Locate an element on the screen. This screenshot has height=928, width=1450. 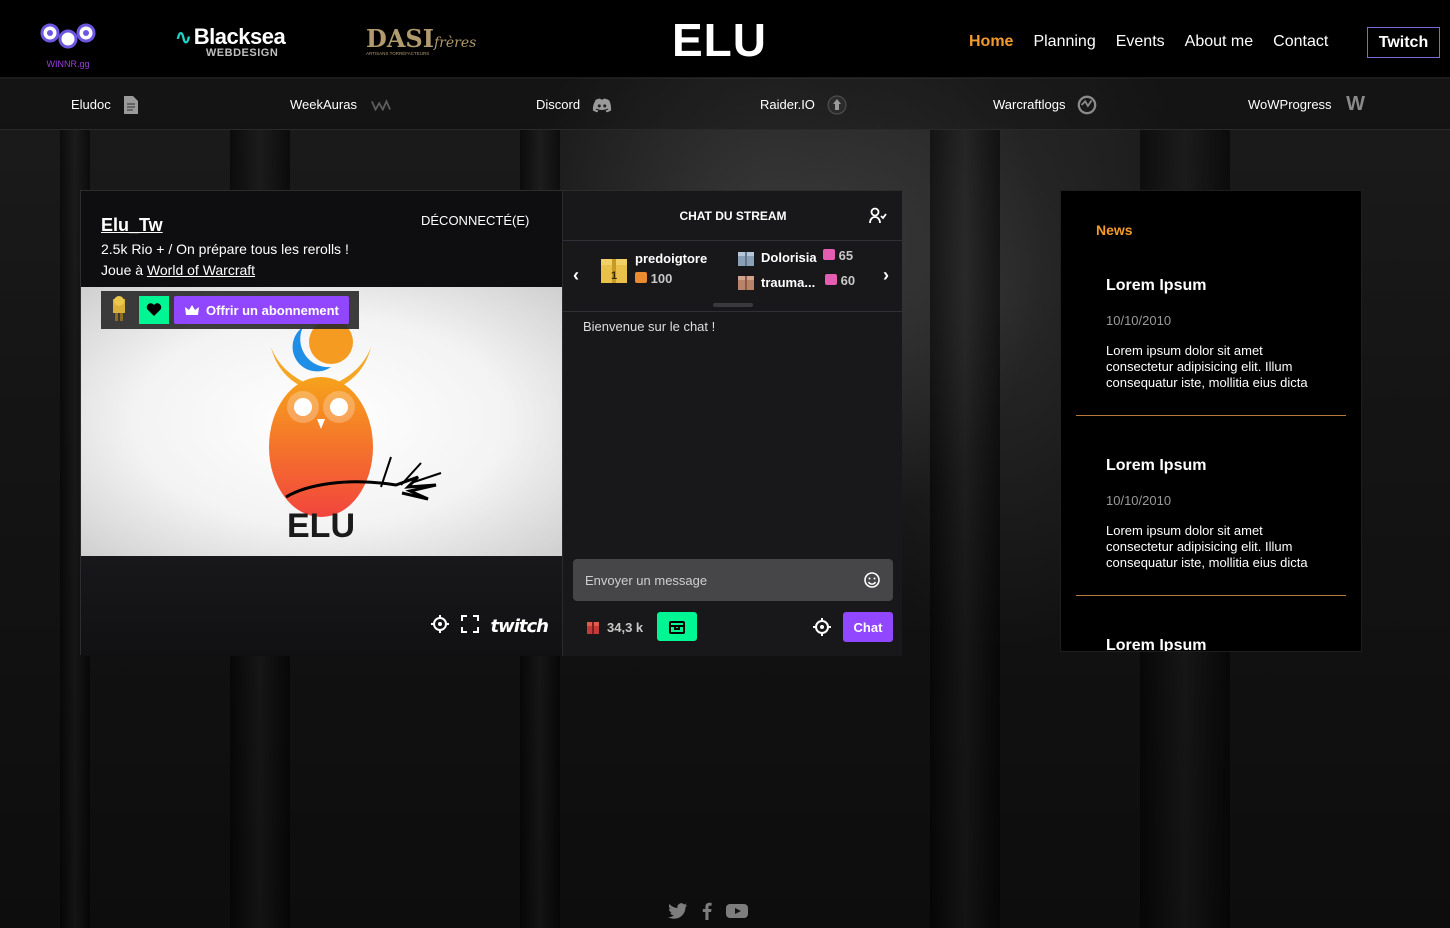
channel-name-link: Elu_Tw is located at coordinates (132, 225).